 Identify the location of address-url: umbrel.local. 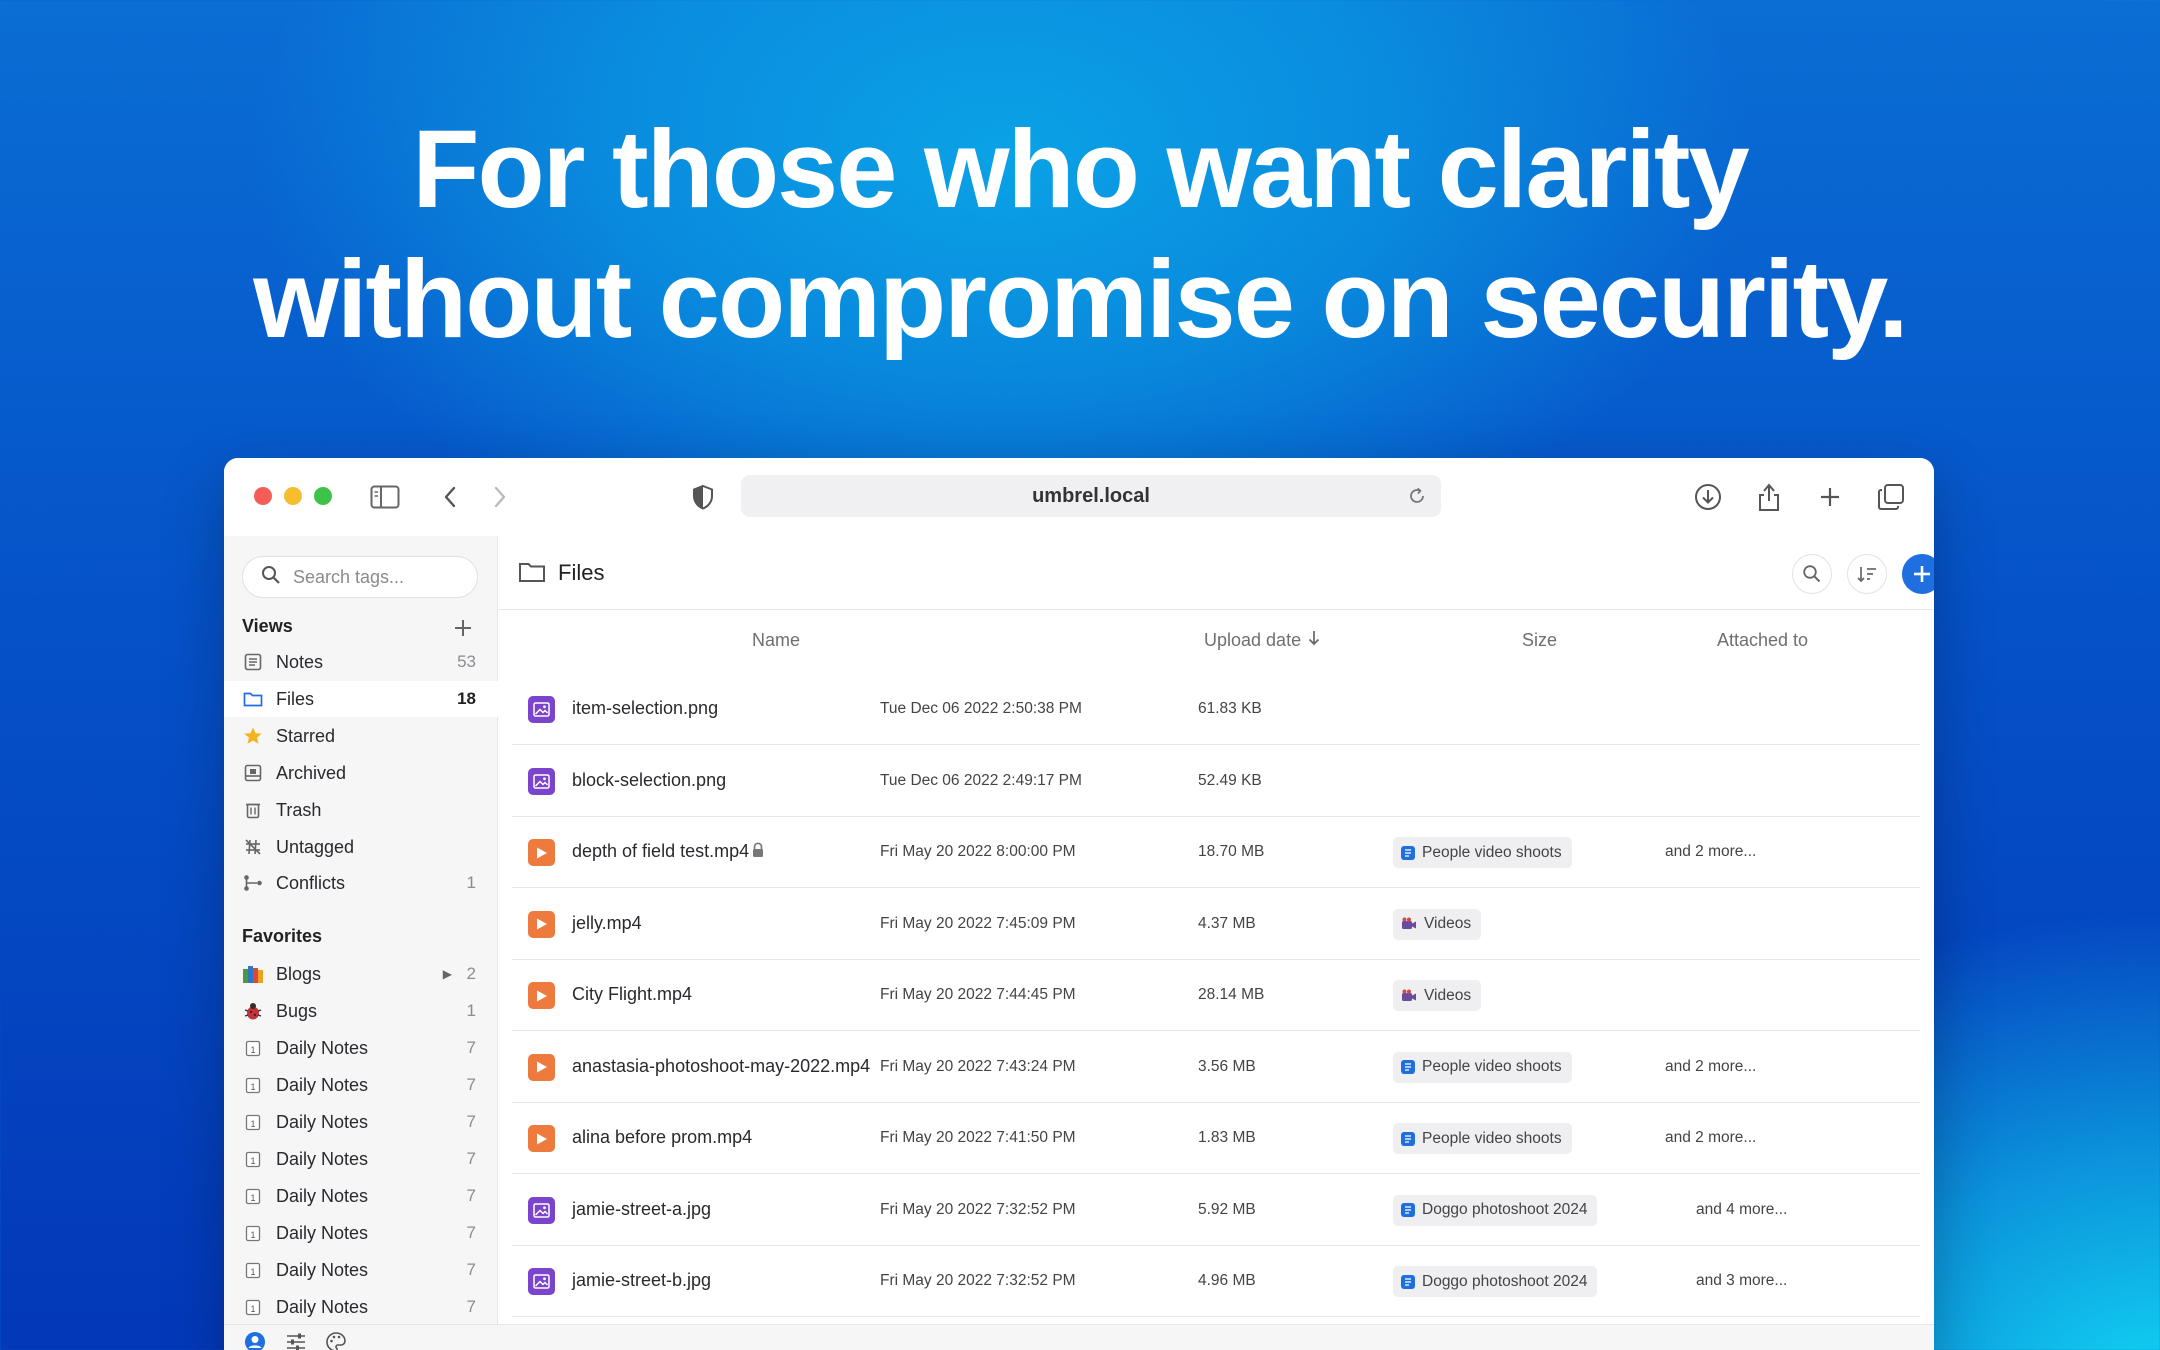
(1091, 495).